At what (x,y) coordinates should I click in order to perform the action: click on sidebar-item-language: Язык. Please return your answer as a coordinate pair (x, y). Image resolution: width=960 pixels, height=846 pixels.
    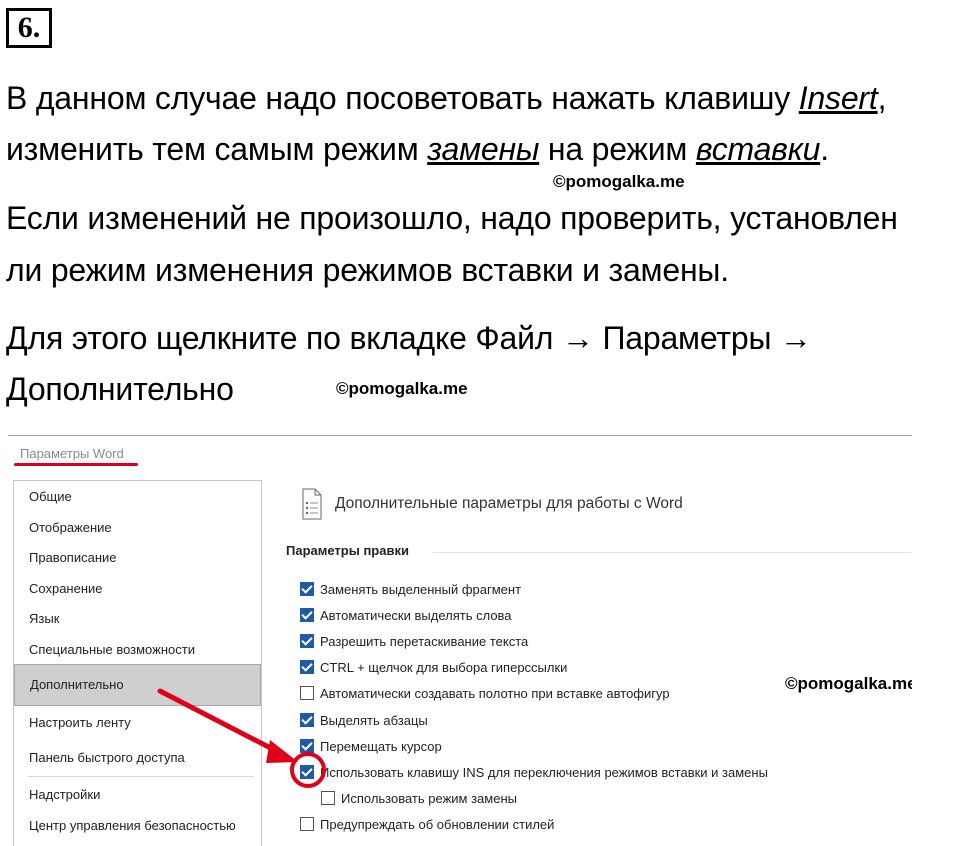
    Looking at the image, I should click on (137, 619).